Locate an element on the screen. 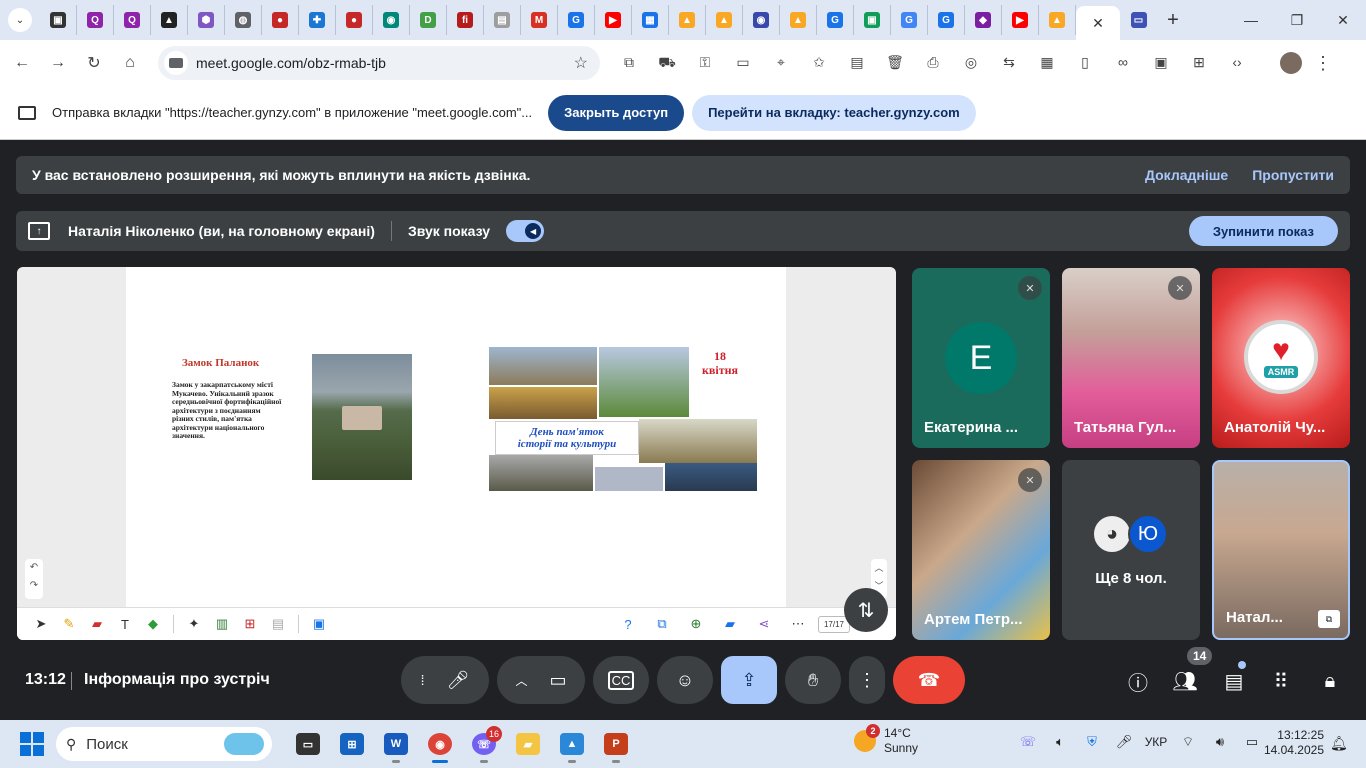  close-icon: ✕ is located at coordinates (1098, 23).